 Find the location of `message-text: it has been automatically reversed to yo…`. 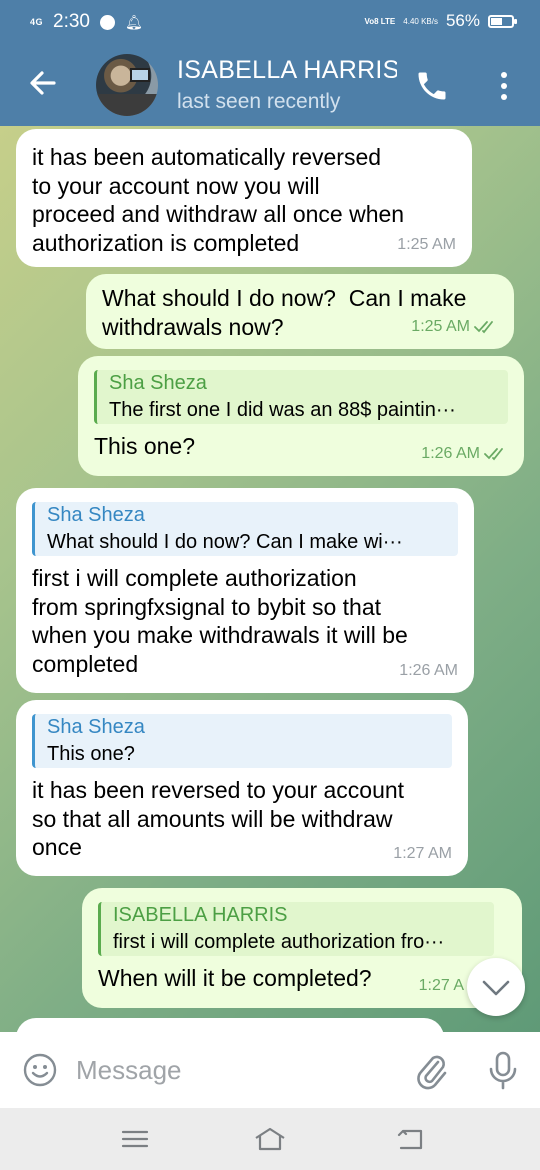

message-text: it has been automatically reversed to yo… is located at coordinates (218, 200).